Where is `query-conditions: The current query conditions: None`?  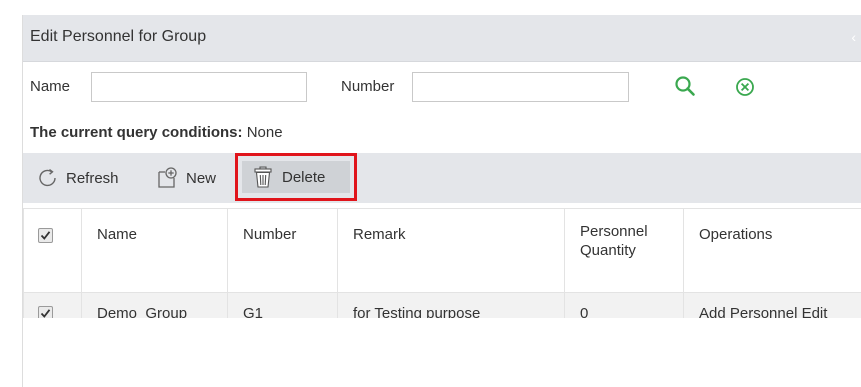
query-conditions: The current query conditions: None is located at coordinates (156, 132).